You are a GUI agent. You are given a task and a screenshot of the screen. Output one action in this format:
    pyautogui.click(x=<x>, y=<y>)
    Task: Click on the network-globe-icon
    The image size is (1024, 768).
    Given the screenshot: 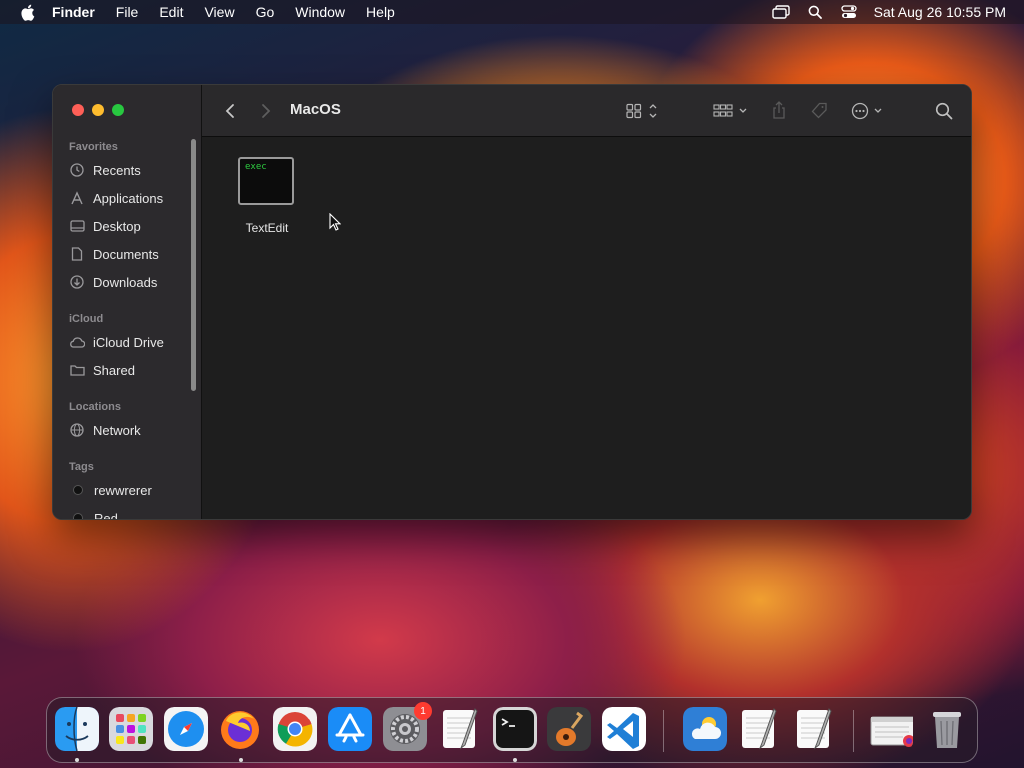 What is the action you would take?
    pyautogui.click(x=77, y=430)
    